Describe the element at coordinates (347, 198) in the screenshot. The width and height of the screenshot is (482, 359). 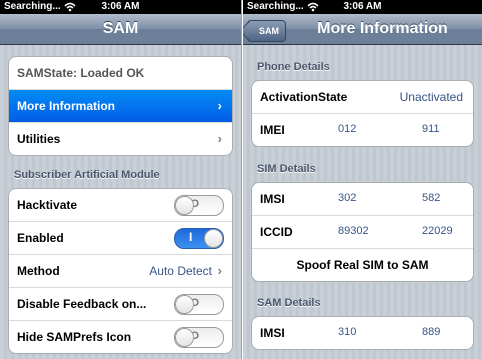
I see `sim-imsi-value-start: 302` at that location.